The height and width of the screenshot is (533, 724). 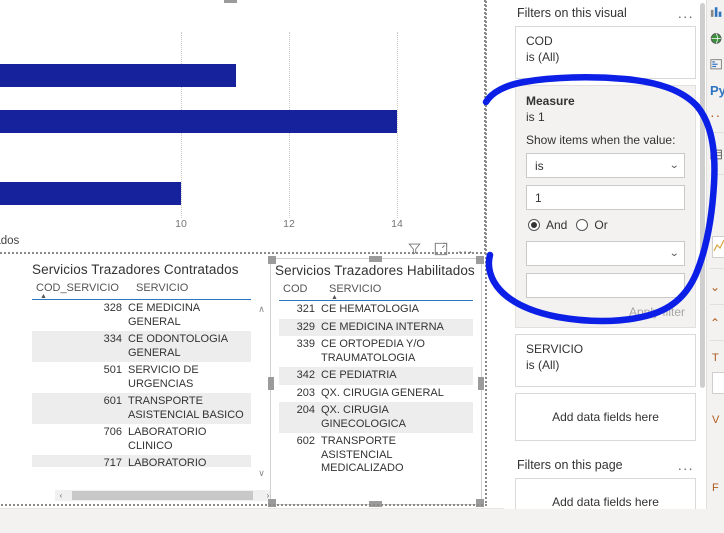 What do you see at coordinates (718, 247) in the screenshot?
I see `viz-chart-thumbnail` at bounding box center [718, 247].